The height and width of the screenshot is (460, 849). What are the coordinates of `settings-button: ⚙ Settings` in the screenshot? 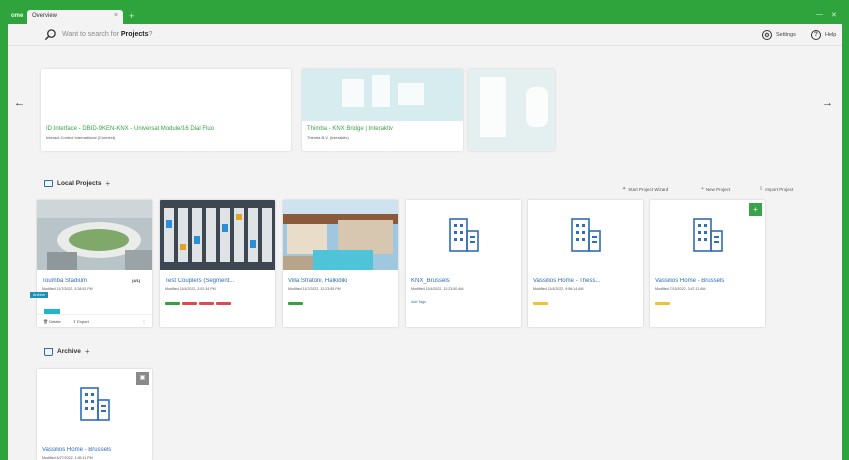 It's located at (779, 35).